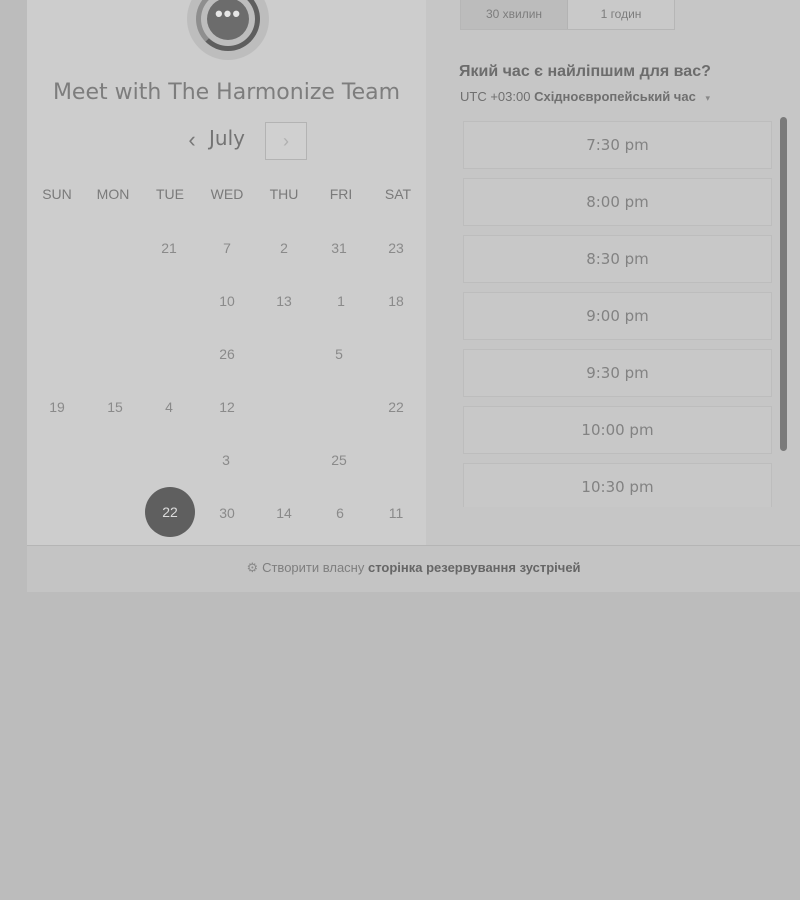  Describe the element at coordinates (398, 194) in the screenshot. I see `weekday-sat: SAT` at that location.